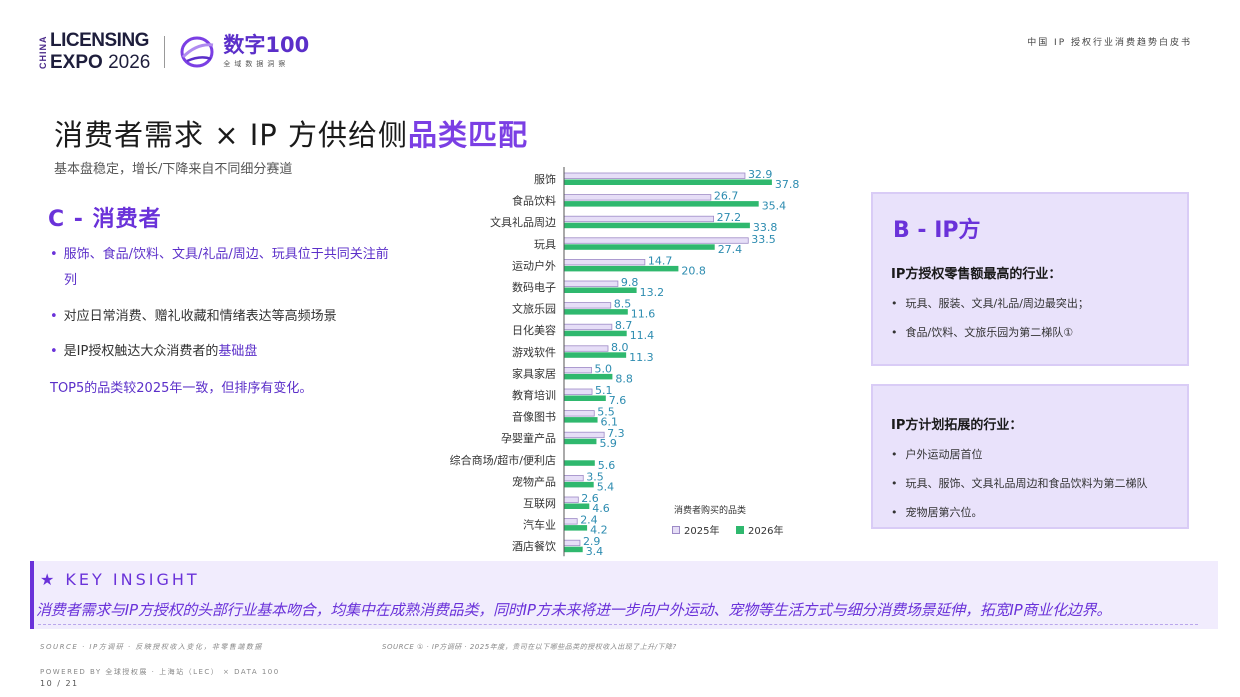 The image size is (1240, 697). What do you see at coordinates (630, 282) in the screenshot?
I see `value-label-2025: 9.8` at bounding box center [630, 282].